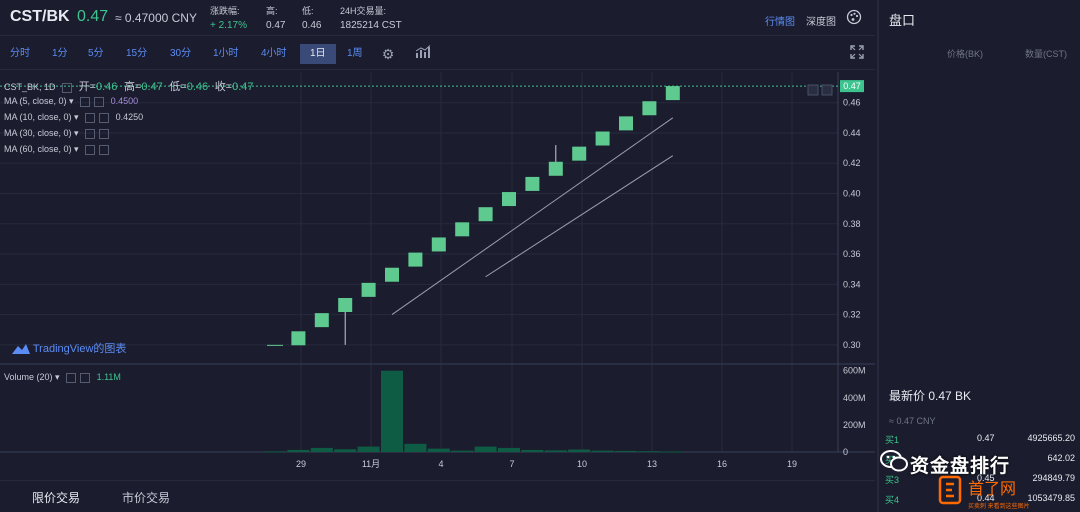 The width and height of the screenshot is (1080, 512). I want to click on latest-price-cny: ≈ 0.47 CNY, so click(912, 421).